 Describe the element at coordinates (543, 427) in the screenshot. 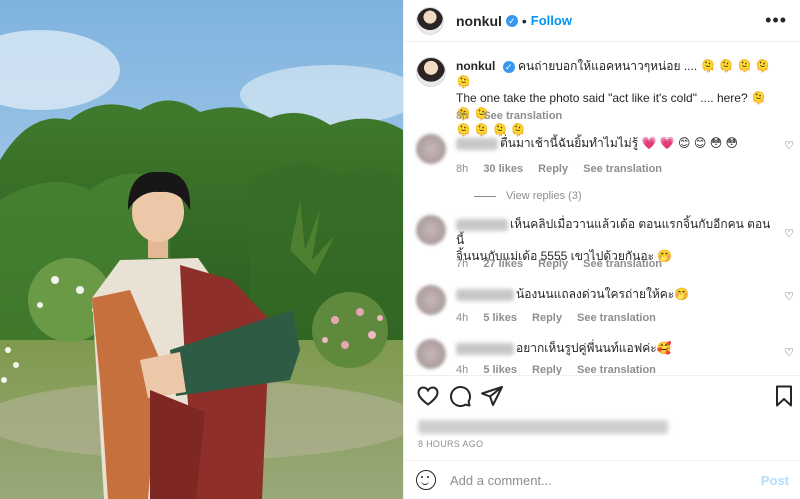

I see `liked-by-blurred` at that location.